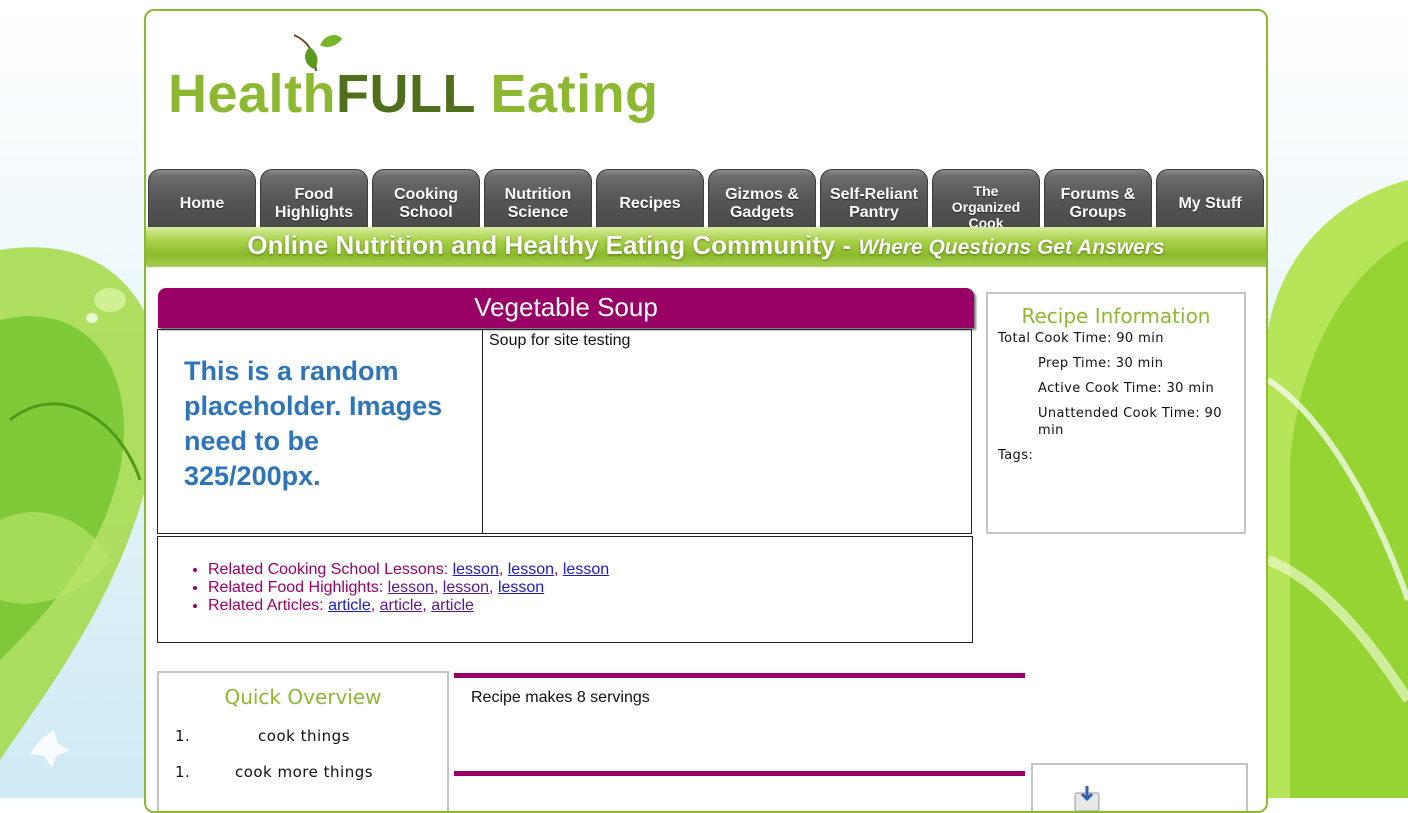 The width and height of the screenshot is (1408, 813). Describe the element at coordinates (986, 190) in the screenshot. I see `tab-label: The` at that location.